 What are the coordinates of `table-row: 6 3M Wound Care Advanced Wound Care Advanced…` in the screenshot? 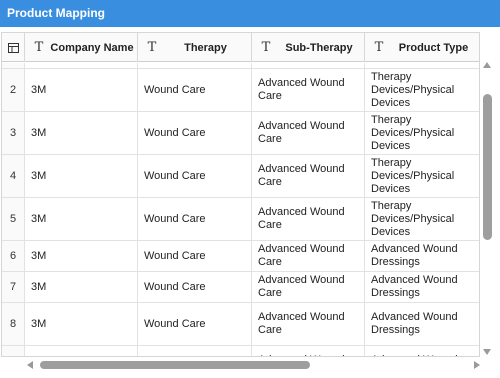 It's located at (240, 256).